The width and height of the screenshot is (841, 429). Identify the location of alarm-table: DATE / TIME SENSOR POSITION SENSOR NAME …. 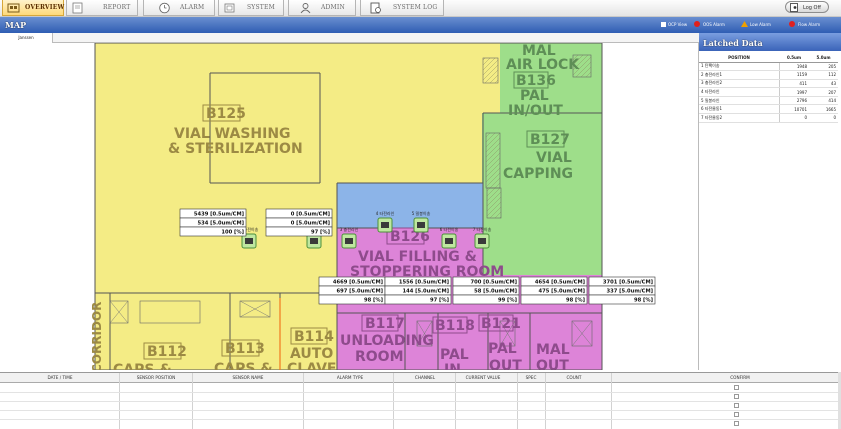
(420, 400).